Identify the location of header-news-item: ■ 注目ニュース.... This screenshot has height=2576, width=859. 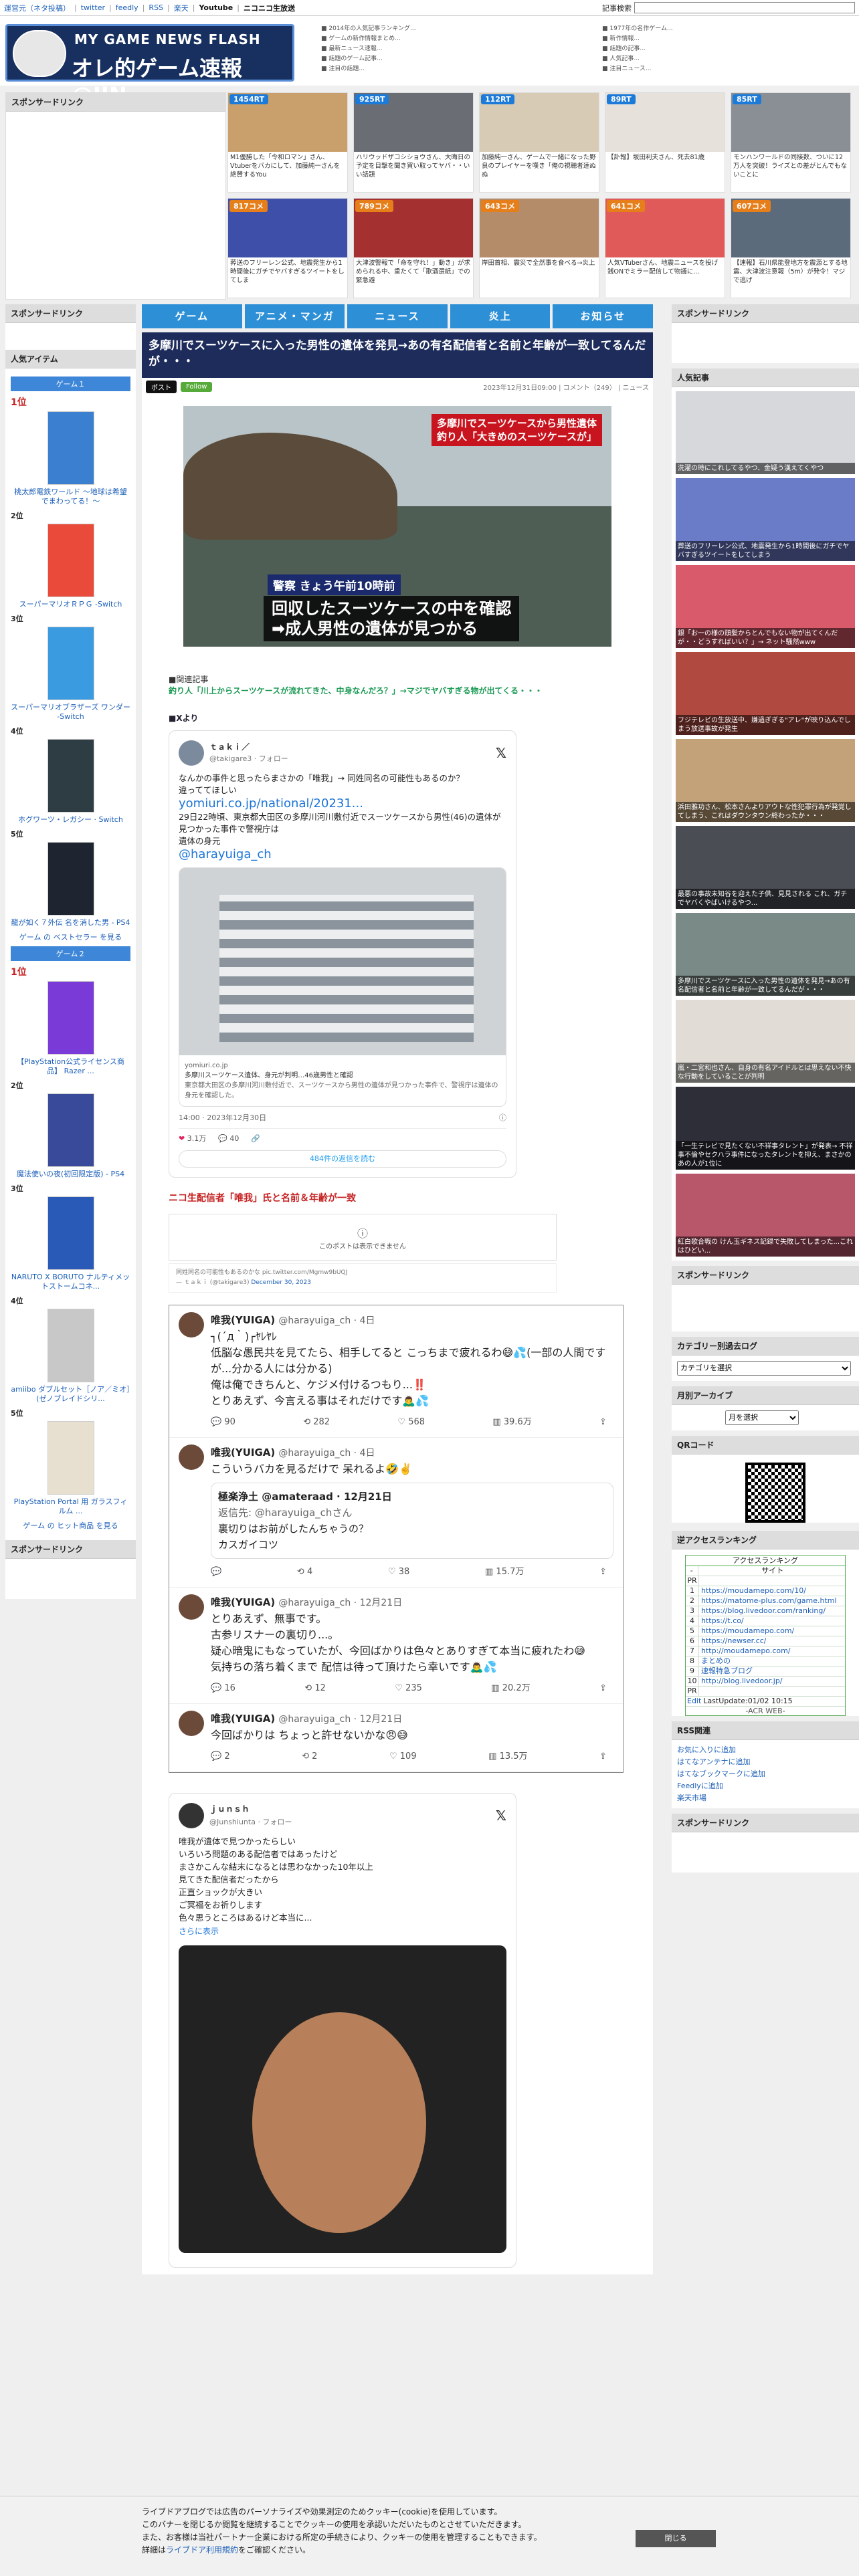
(730, 69).